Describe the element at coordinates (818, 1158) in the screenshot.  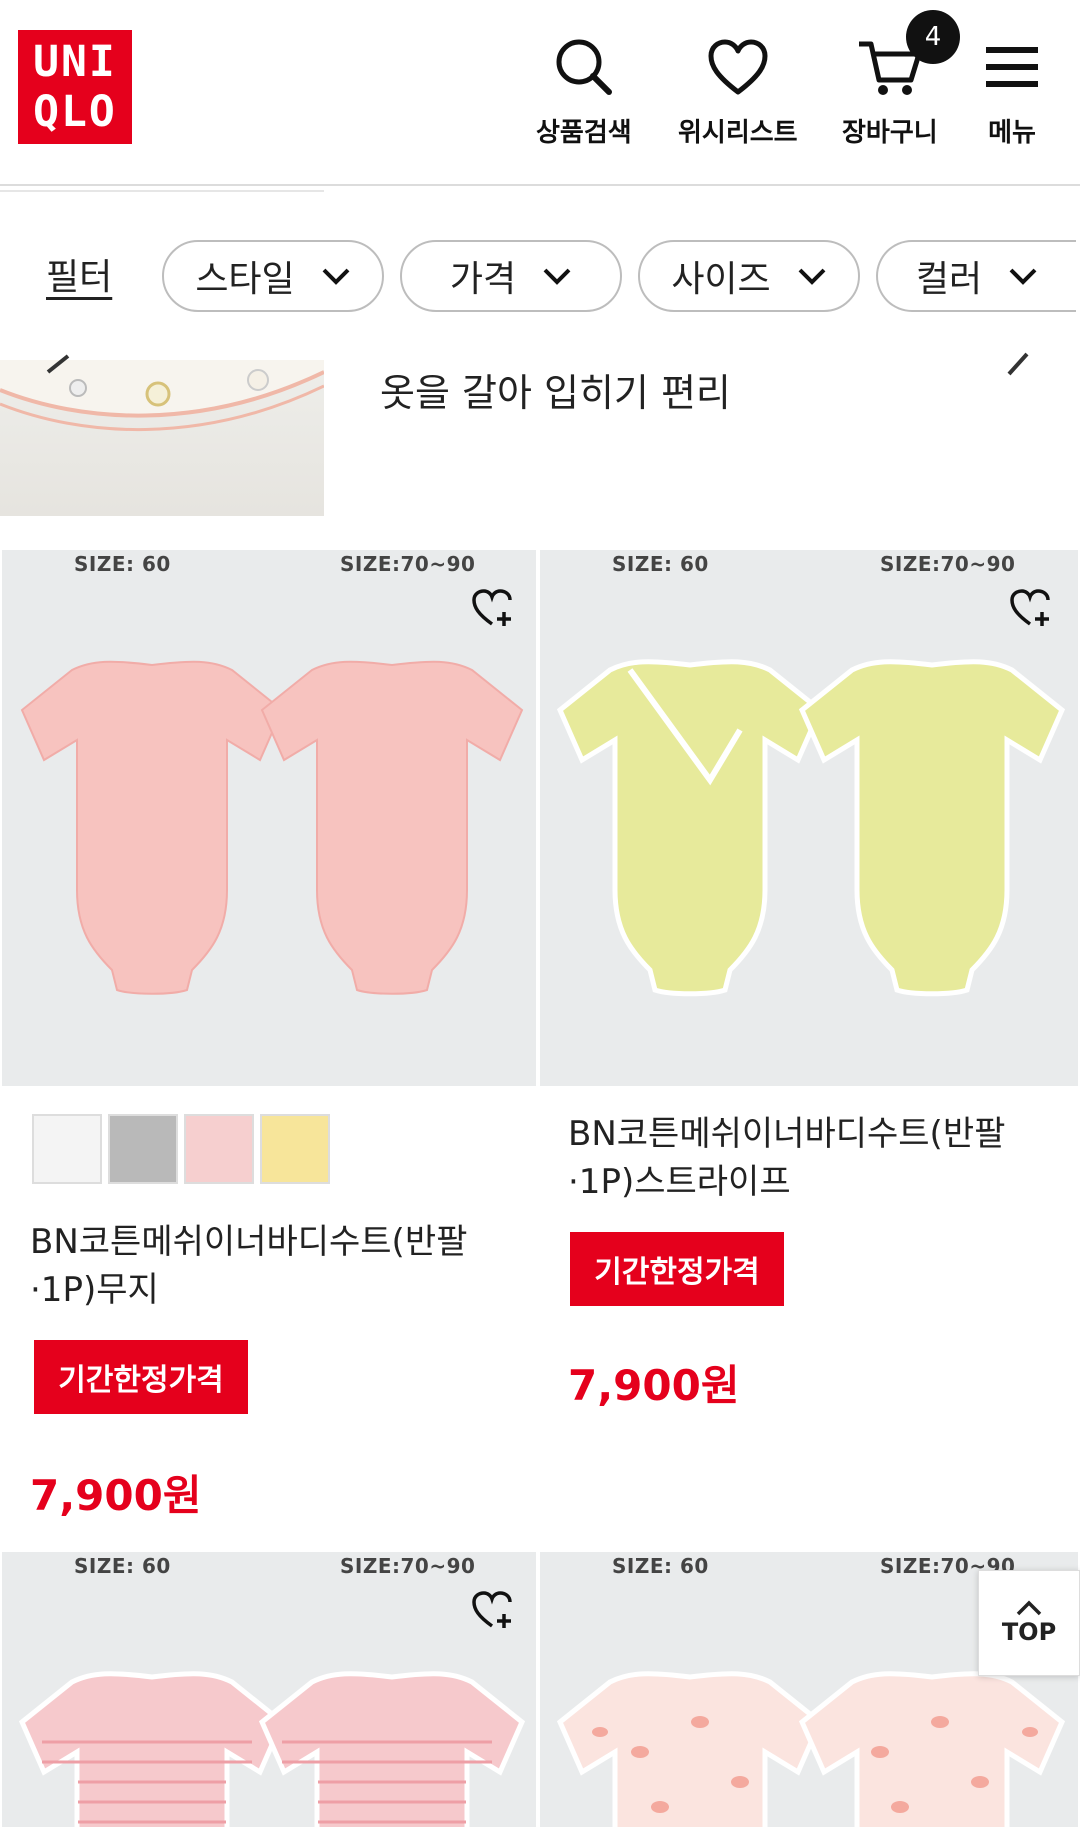
I see `product-name: BN코튼메쉬이너바디수트(반팔·1P)스트라이프` at that location.